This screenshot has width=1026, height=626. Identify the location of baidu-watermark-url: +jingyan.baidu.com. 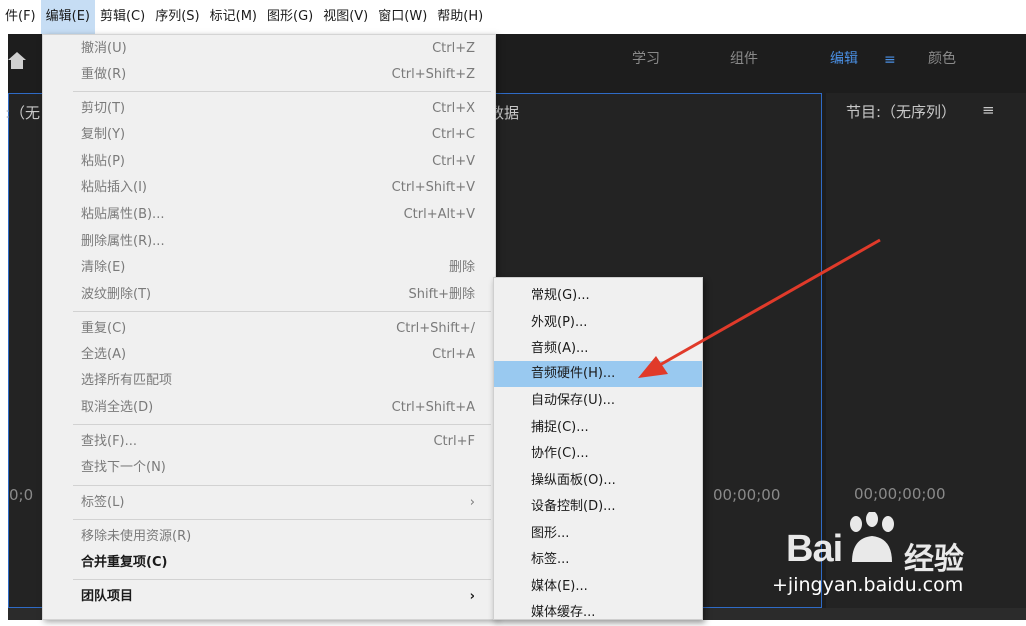
(867, 585).